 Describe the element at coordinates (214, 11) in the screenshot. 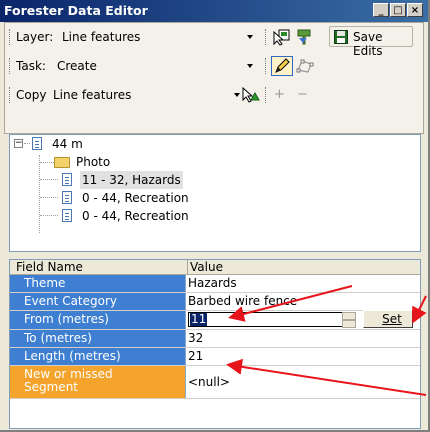

I see `title-bar: Forester Data Editor _ □ ×` at that location.